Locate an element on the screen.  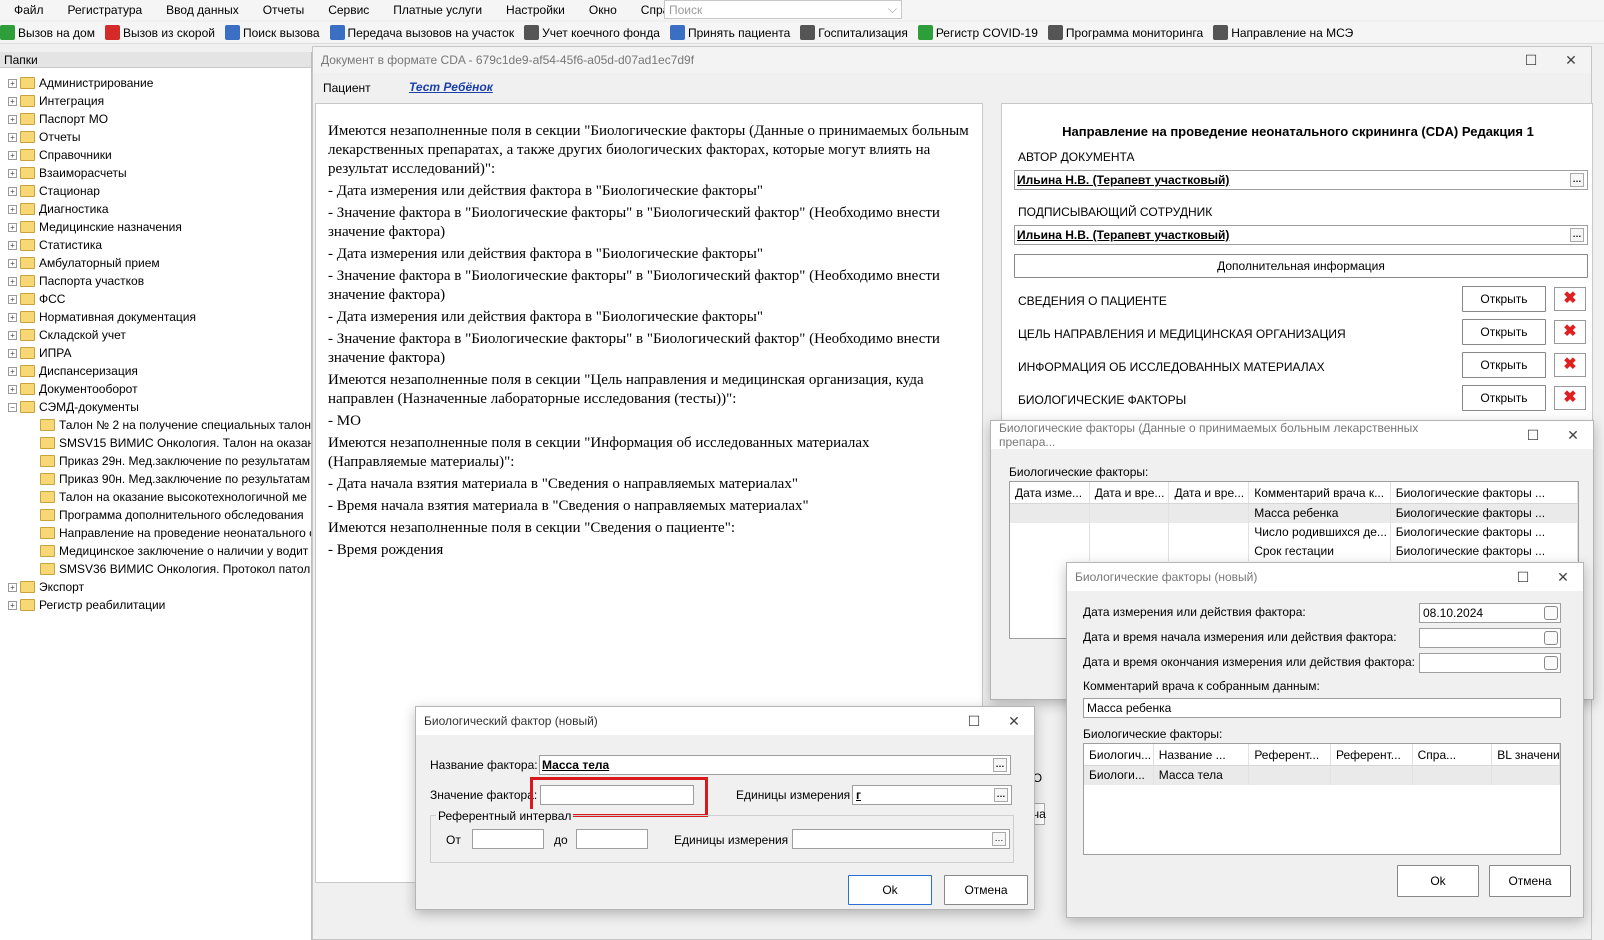
comment-input: Масса ребенка is located at coordinates (1322, 708).